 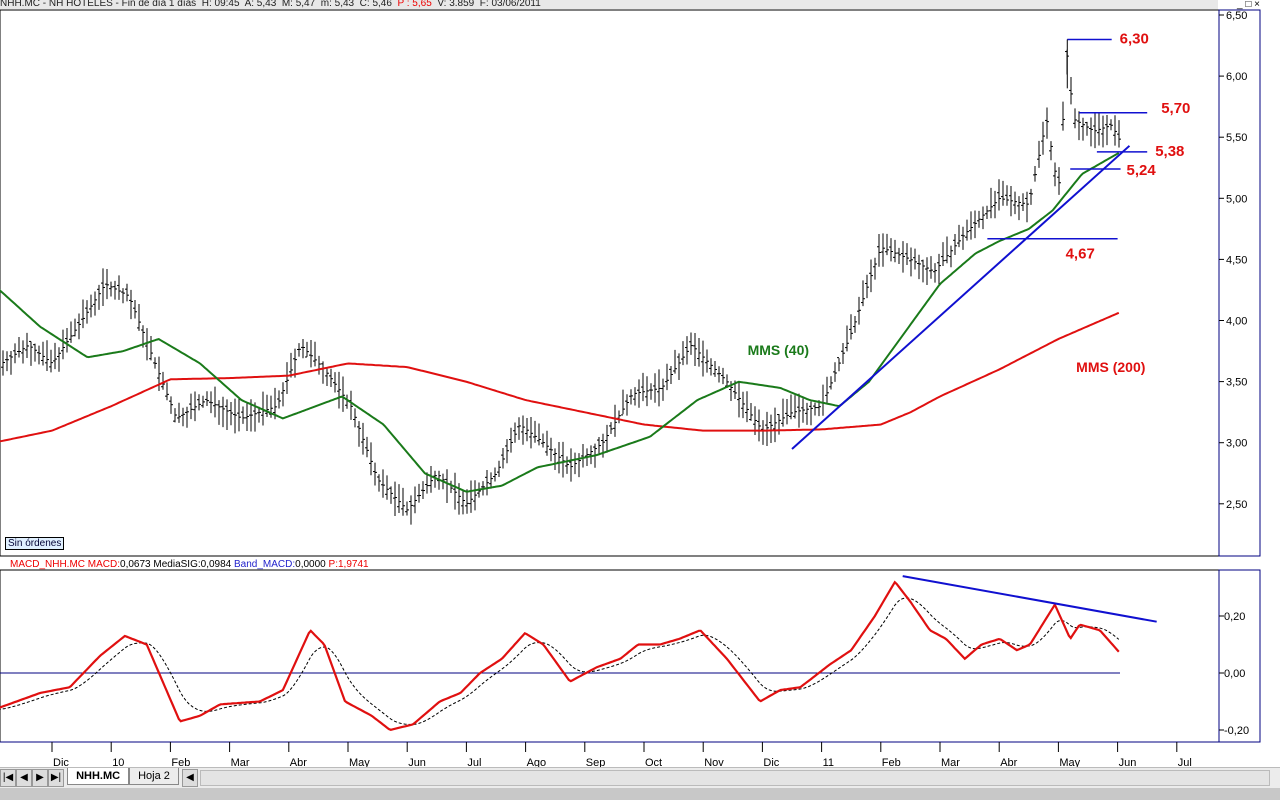 I want to click on last-sheet-button: ▶|, so click(x=56, y=778).